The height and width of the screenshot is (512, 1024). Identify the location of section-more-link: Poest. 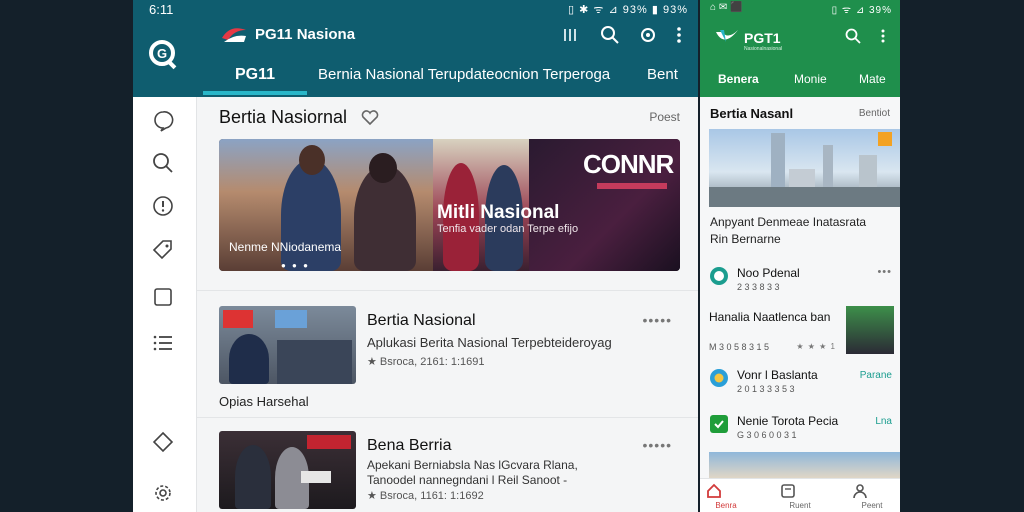
(664, 117).